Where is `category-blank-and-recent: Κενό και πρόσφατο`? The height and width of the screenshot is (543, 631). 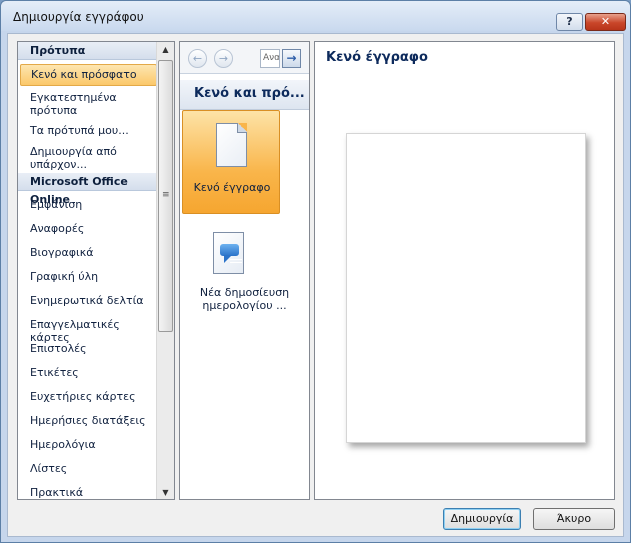
category-blank-and-recent: Κενό και πρόσφατο is located at coordinates (88, 75).